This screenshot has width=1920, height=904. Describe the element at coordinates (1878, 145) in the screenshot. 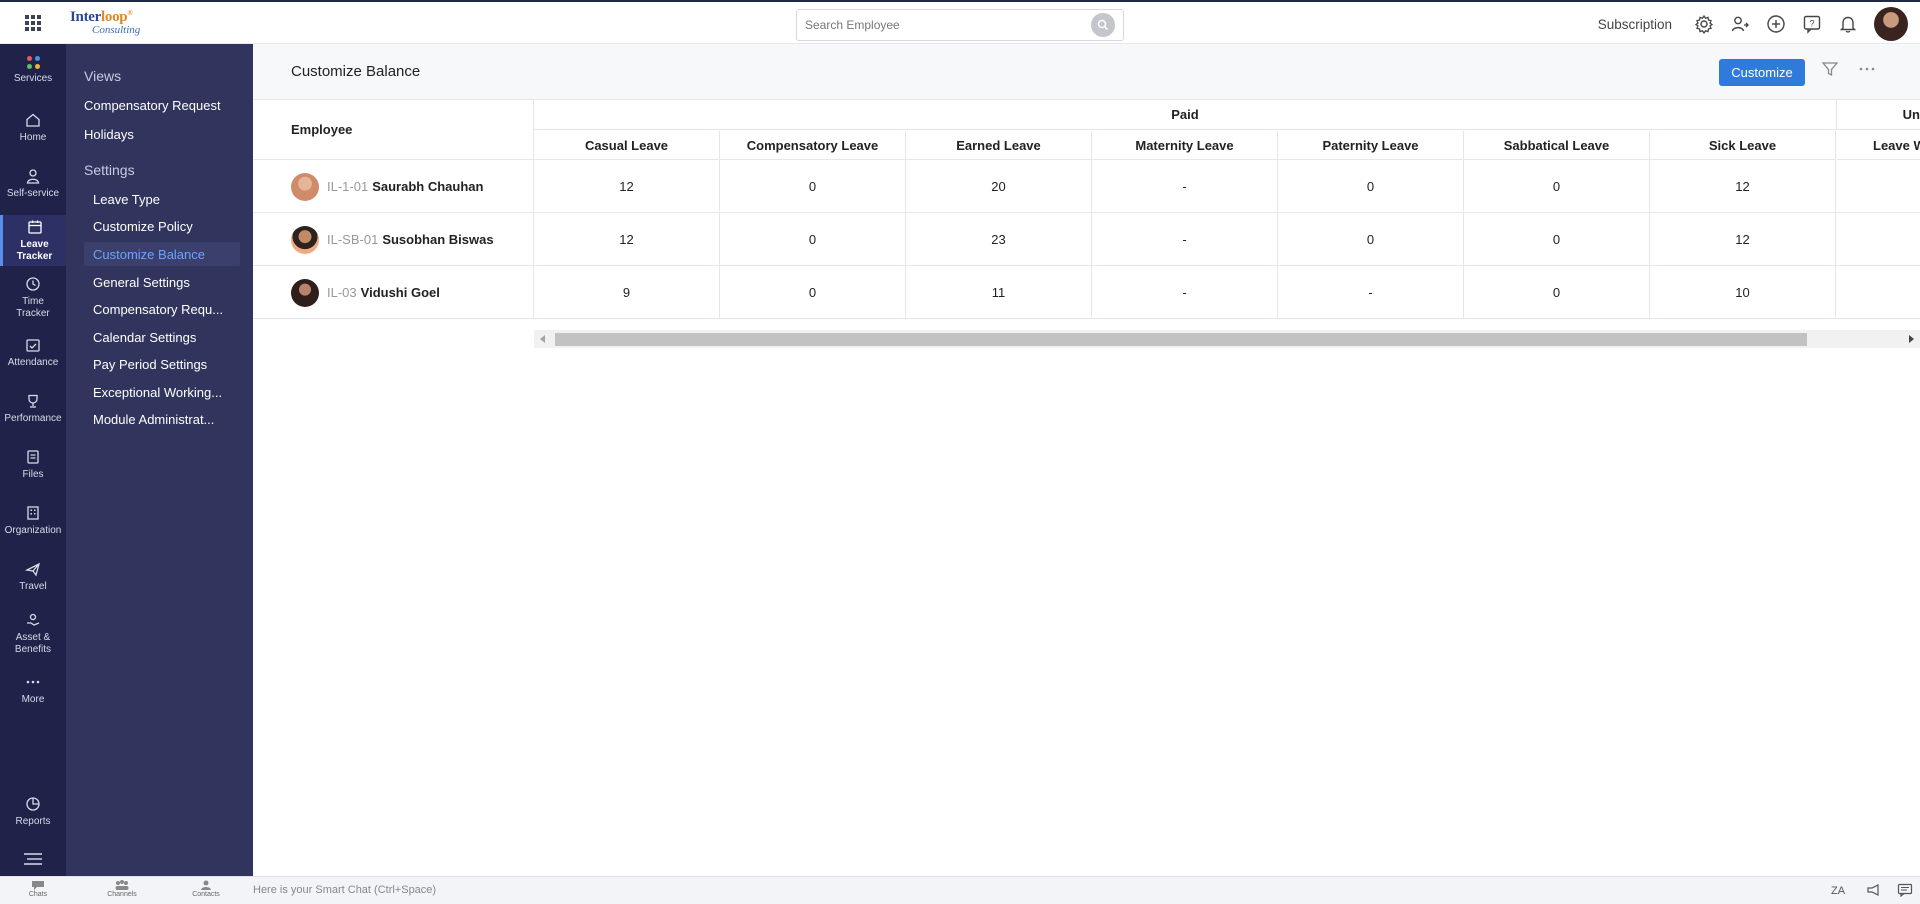

I see `column-header-leave-without-pay: Leave W` at that location.